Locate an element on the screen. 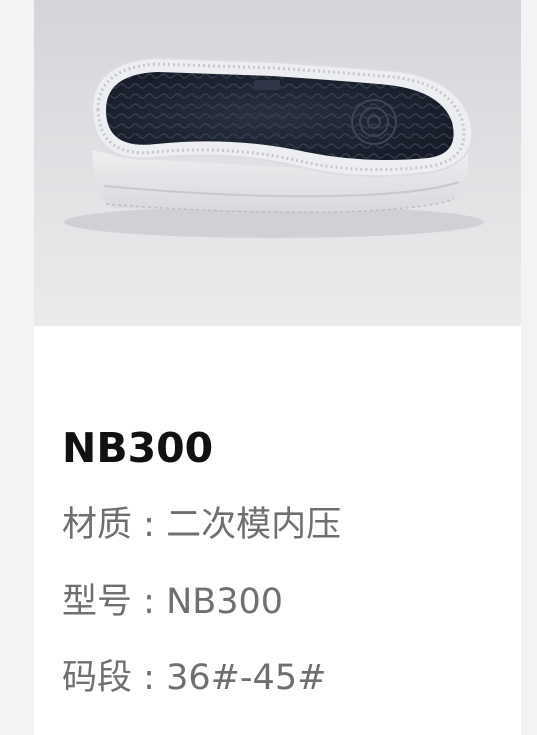 Image resolution: width=537 pixels, height=735 pixels. product-title: NB300 is located at coordinates (138, 448).